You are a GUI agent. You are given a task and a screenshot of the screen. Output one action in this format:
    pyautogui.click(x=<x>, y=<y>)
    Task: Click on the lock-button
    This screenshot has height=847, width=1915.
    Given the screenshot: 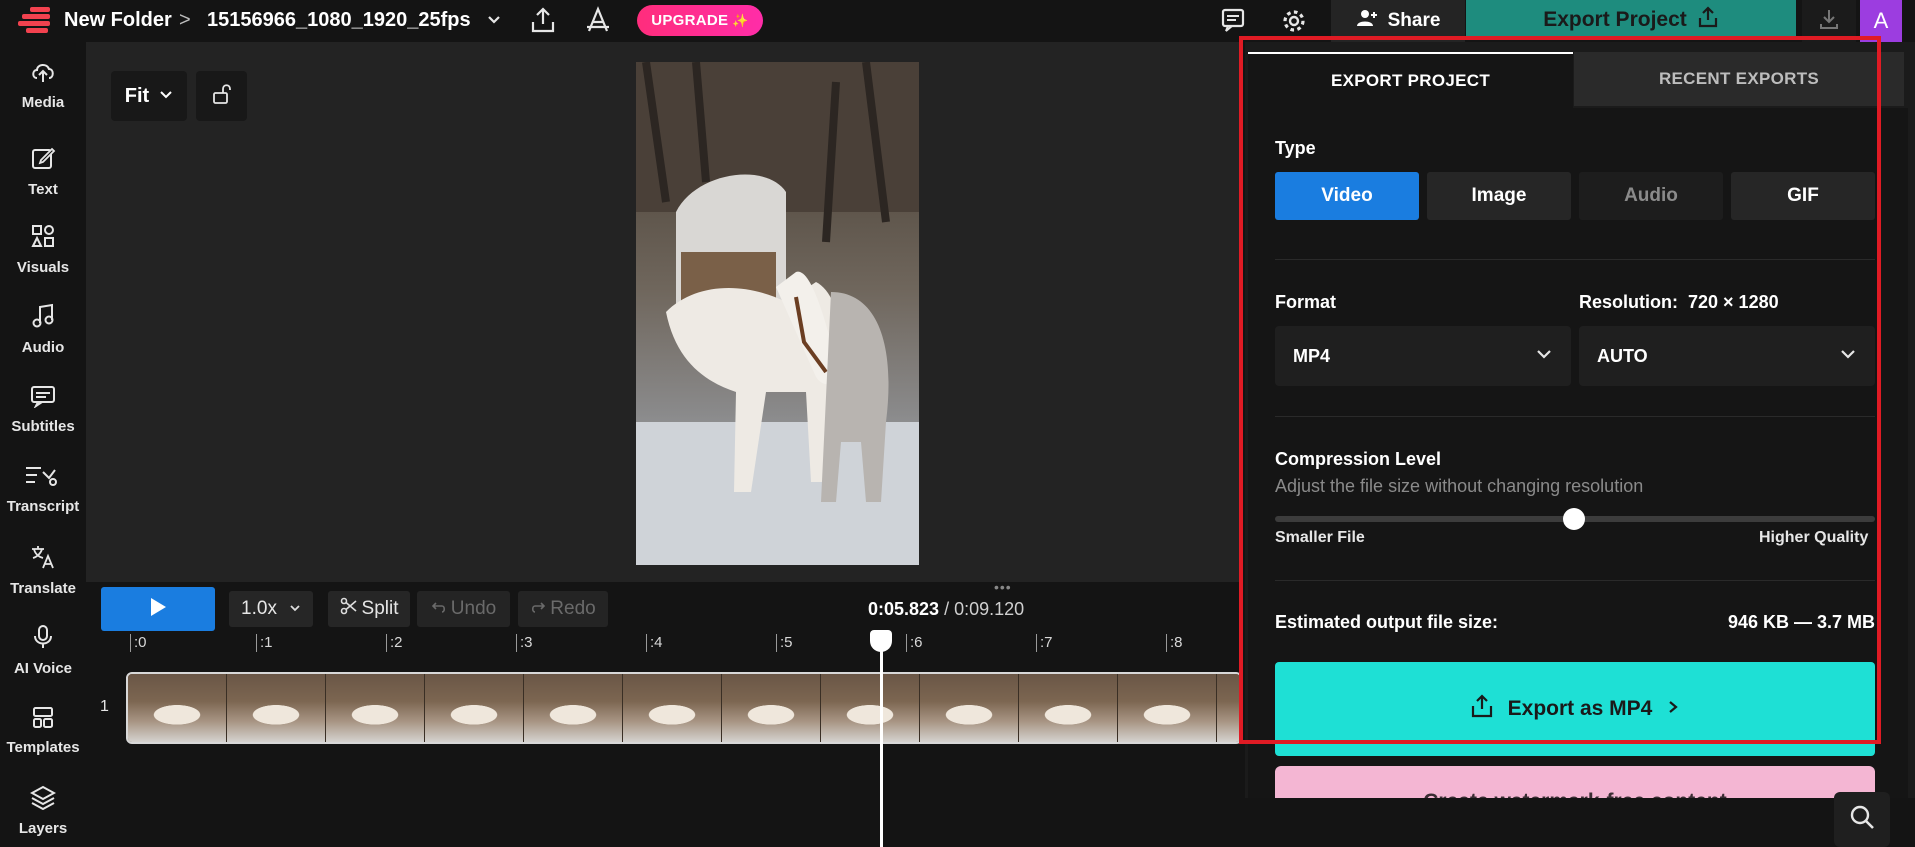 What is the action you would take?
    pyautogui.click(x=221, y=96)
    